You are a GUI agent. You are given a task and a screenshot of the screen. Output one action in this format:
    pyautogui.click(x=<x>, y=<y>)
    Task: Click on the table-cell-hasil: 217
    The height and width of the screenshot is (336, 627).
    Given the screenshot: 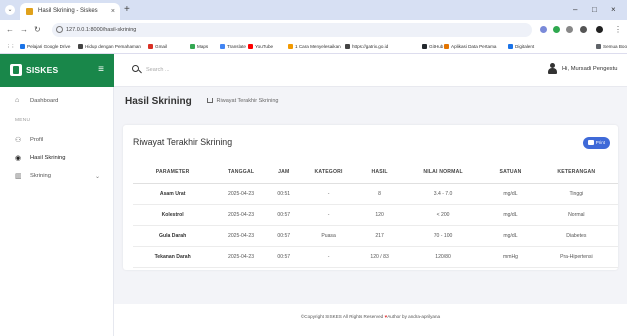 What is the action you would take?
    pyautogui.click(x=379, y=236)
    